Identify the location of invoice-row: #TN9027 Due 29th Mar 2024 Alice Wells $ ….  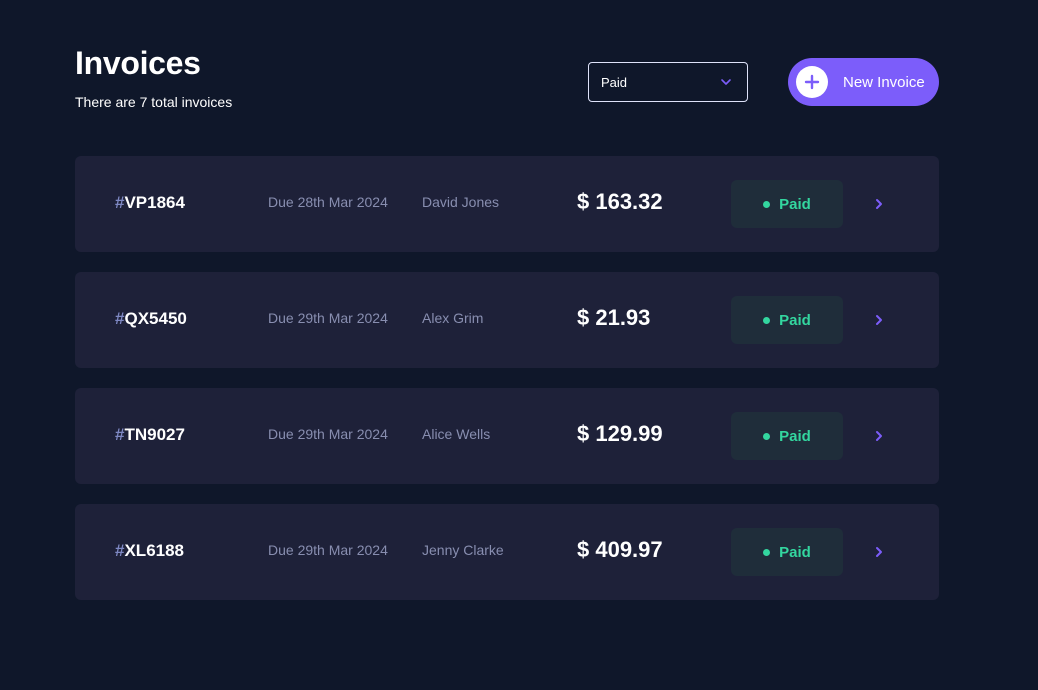
(507, 436).